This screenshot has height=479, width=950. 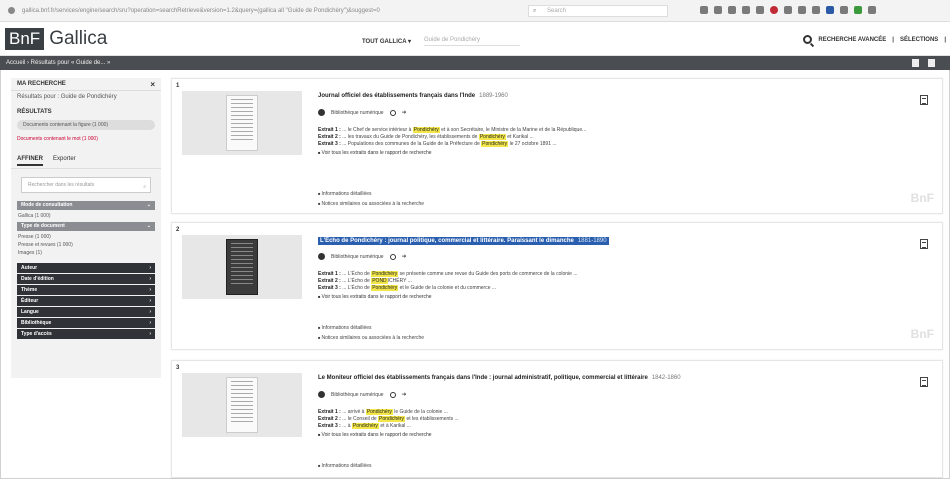 What do you see at coordinates (732, 10) in the screenshot?
I see `shield-icon` at bounding box center [732, 10].